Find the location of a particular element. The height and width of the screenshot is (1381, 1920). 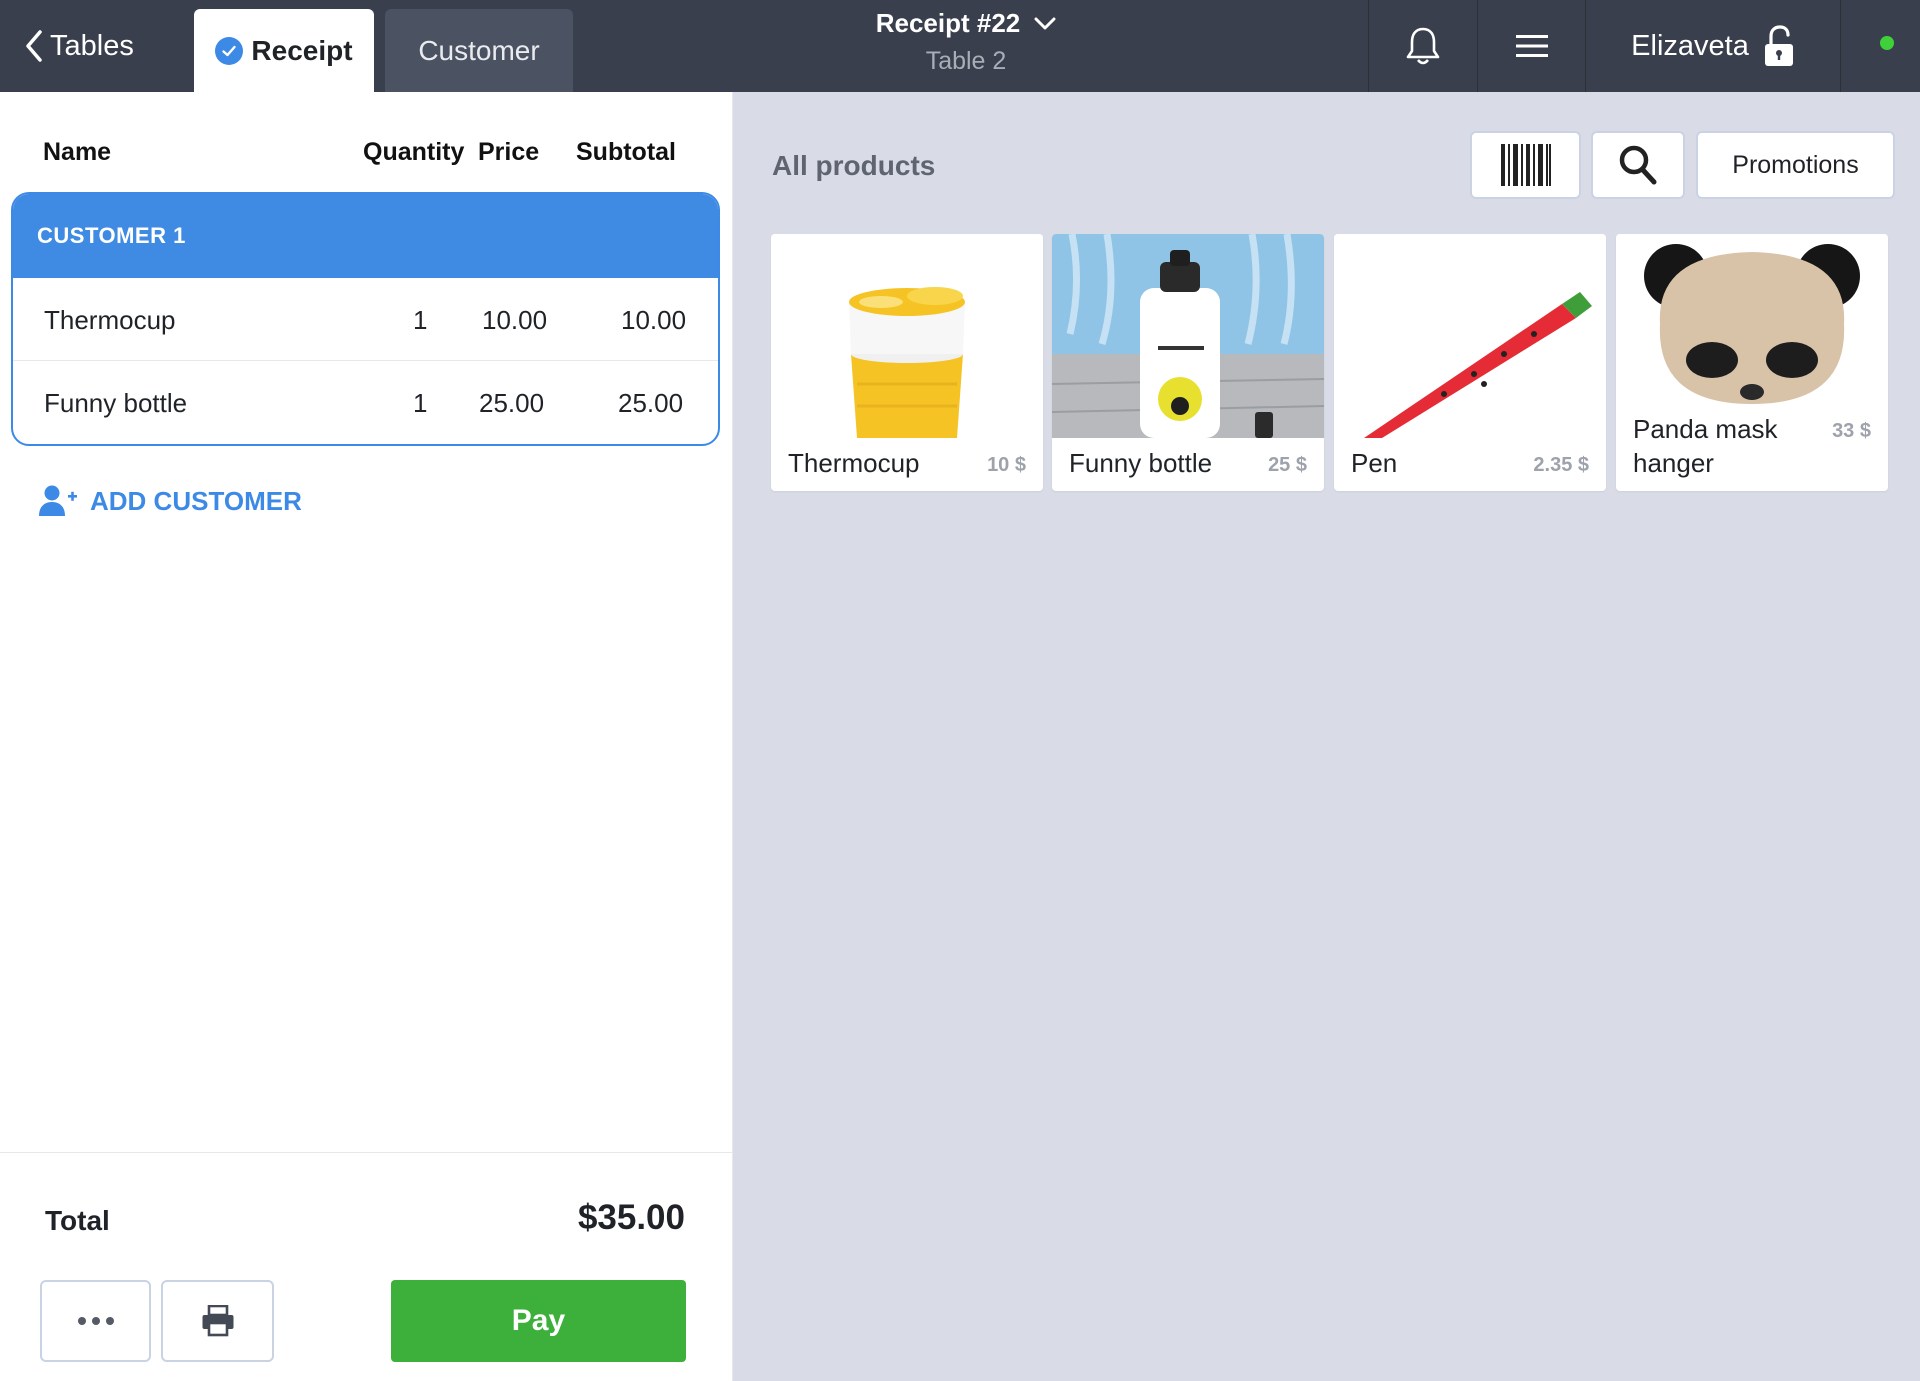

footer-divider is located at coordinates (366, 1152).